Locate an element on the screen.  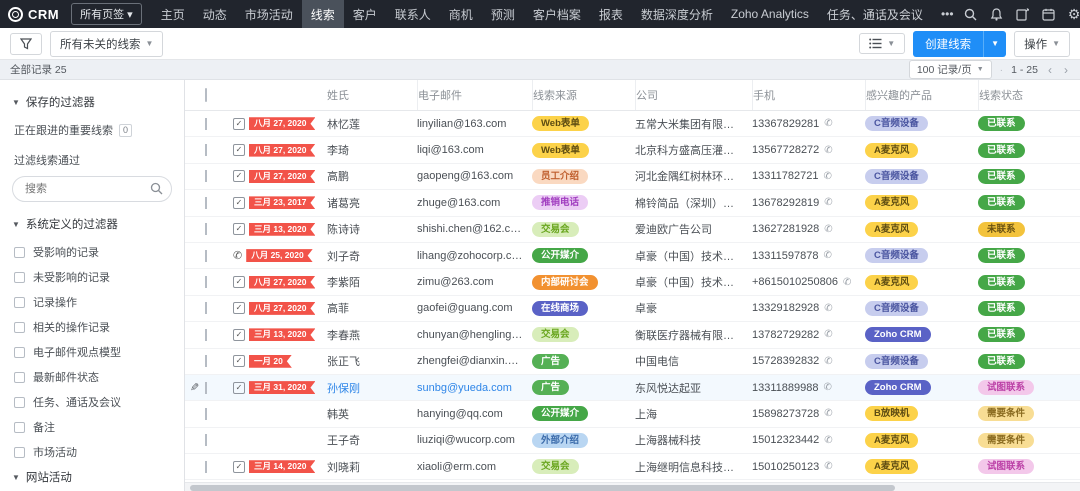
navbar-item-12: 任务、通话及会议 is located at coordinates (875, 14).